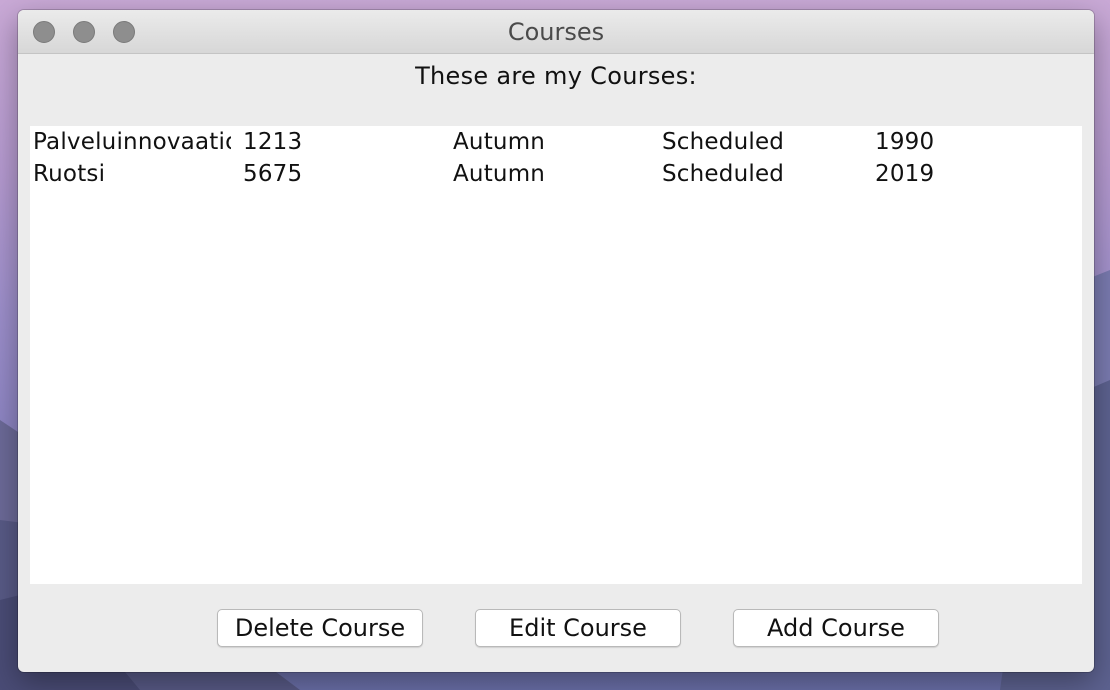 This screenshot has height=690, width=1110. What do you see at coordinates (836, 628) in the screenshot?
I see `add-course-button: Add Course` at bounding box center [836, 628].